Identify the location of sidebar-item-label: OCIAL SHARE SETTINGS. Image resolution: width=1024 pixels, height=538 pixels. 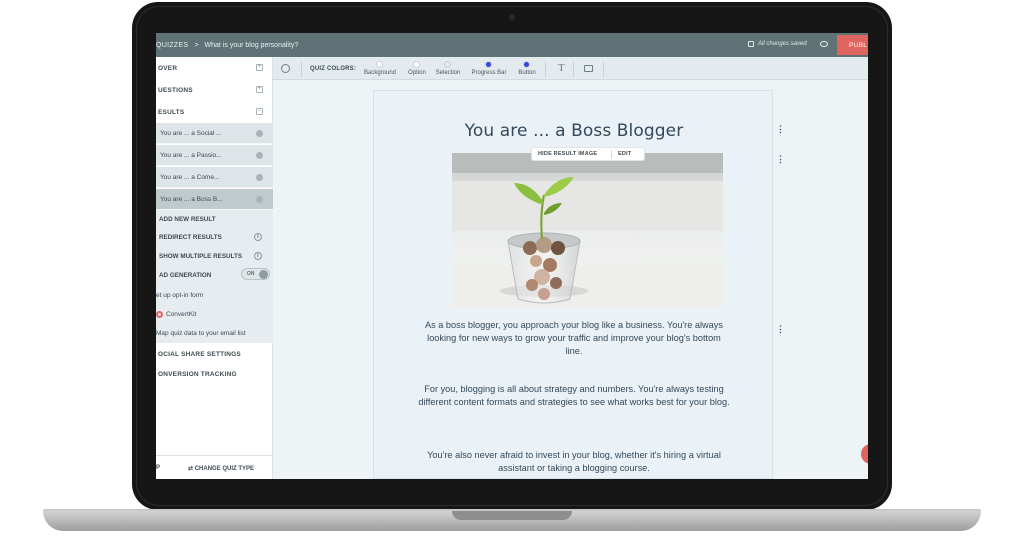
(199, 354).